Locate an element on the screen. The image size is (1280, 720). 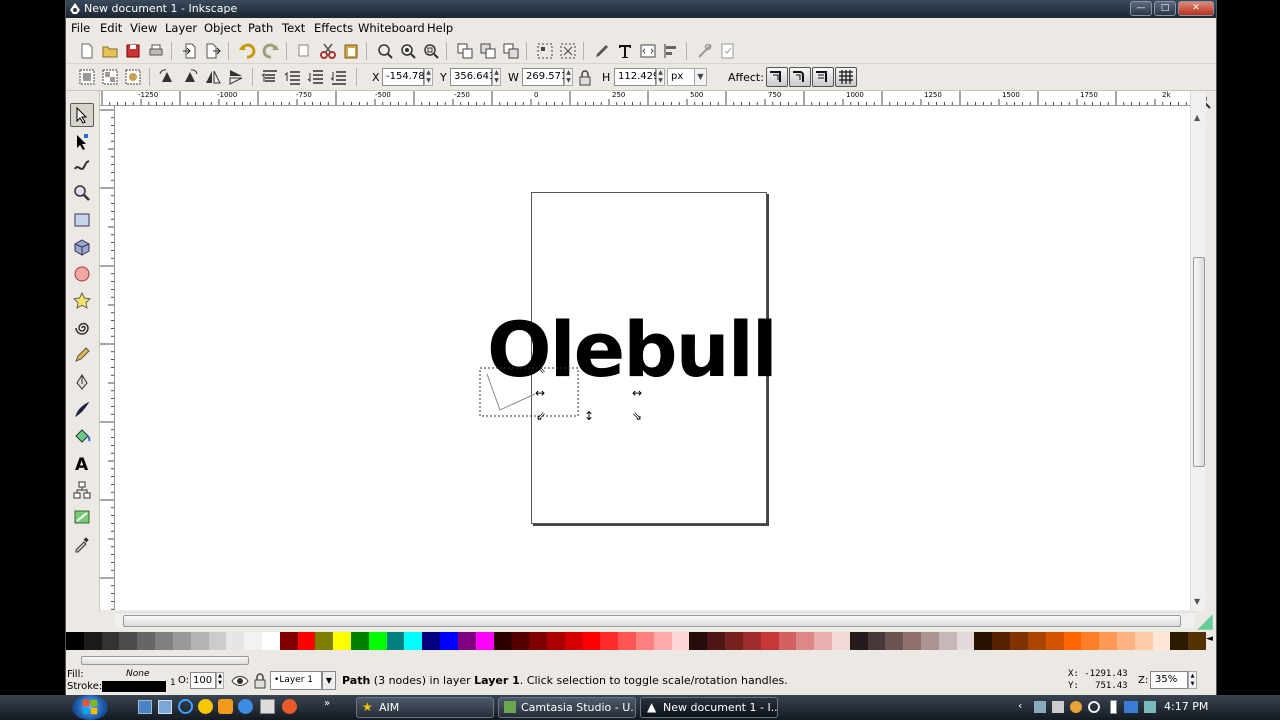
raise-icon is located at coordinates (293, 77).